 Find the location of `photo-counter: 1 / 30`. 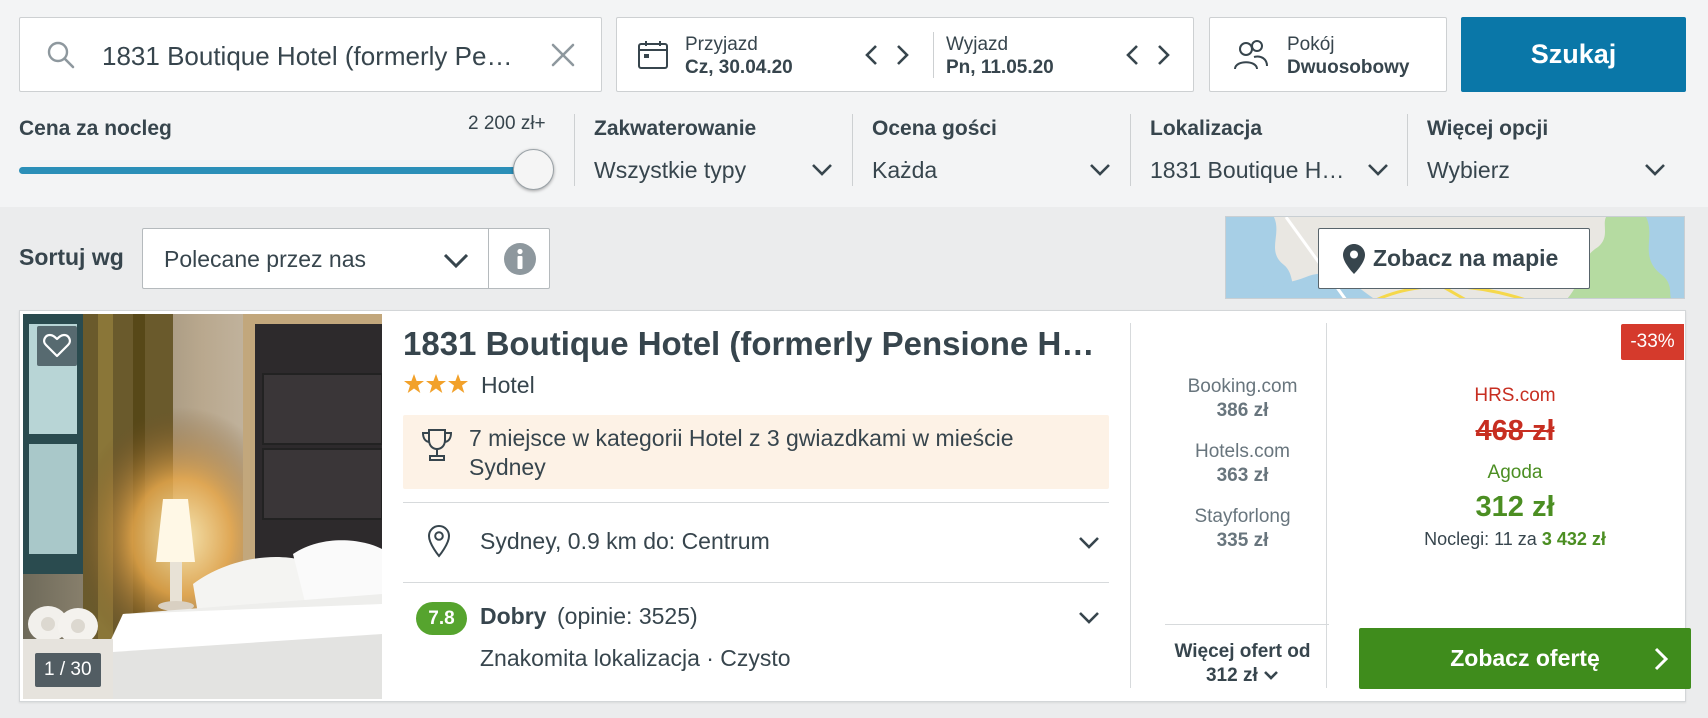

photo-counter: 1 / 30 is located at coordinates (68, 670).